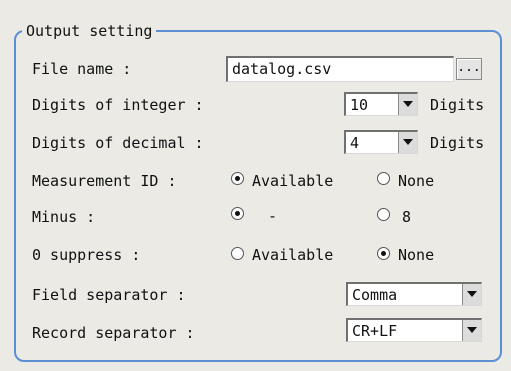 The image size is (511, 371). I want to click on minus-eight-radio, so click(383, 214).